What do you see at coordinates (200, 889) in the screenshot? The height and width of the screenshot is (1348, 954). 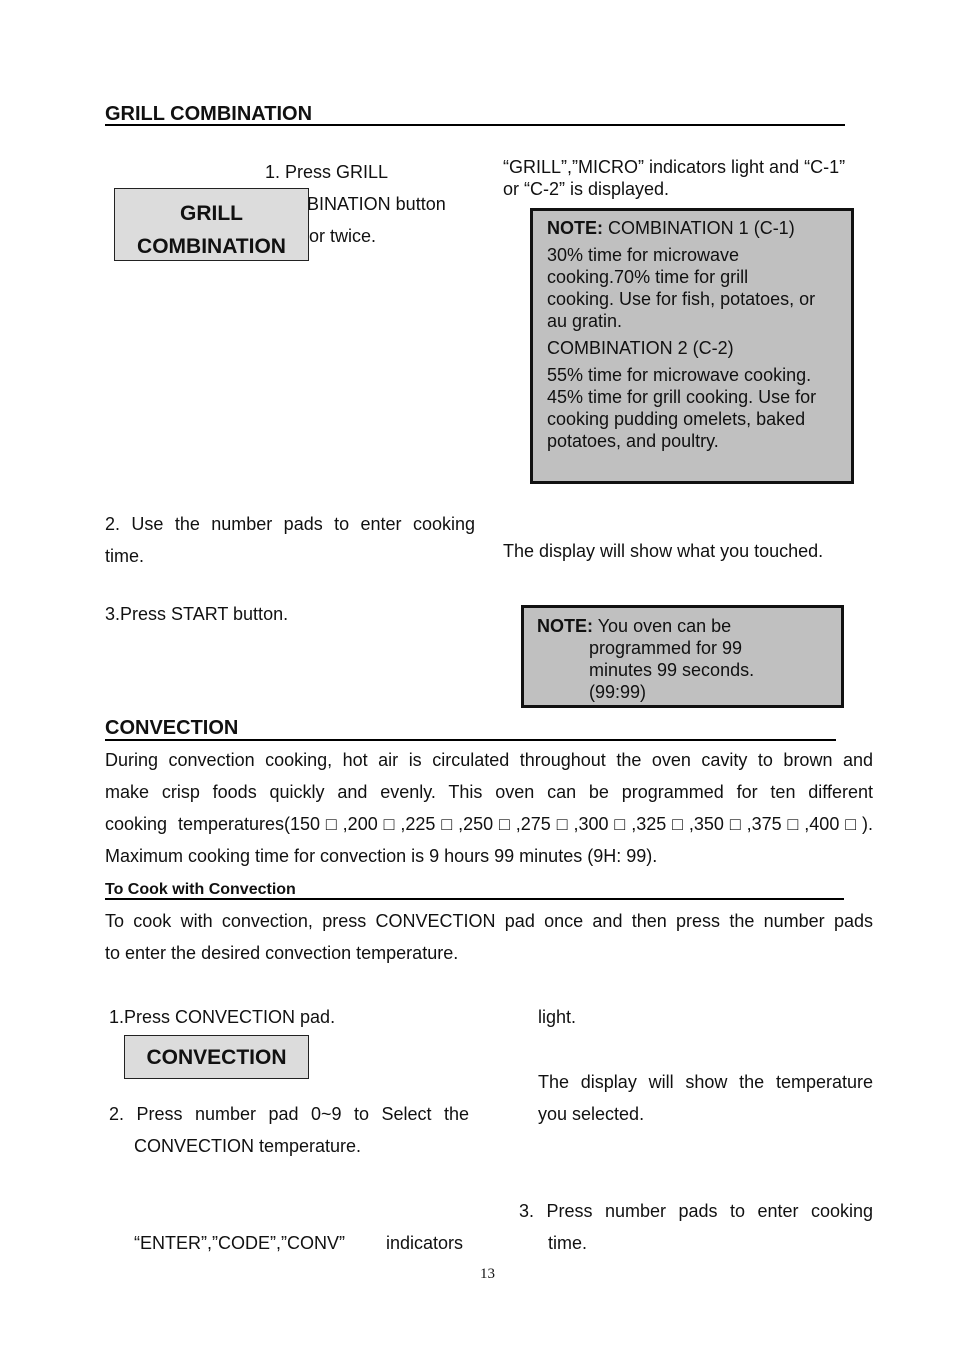 I see `subheading-to-cook-with-convection: To Cook with Convection` at bounding box center [200, 889].